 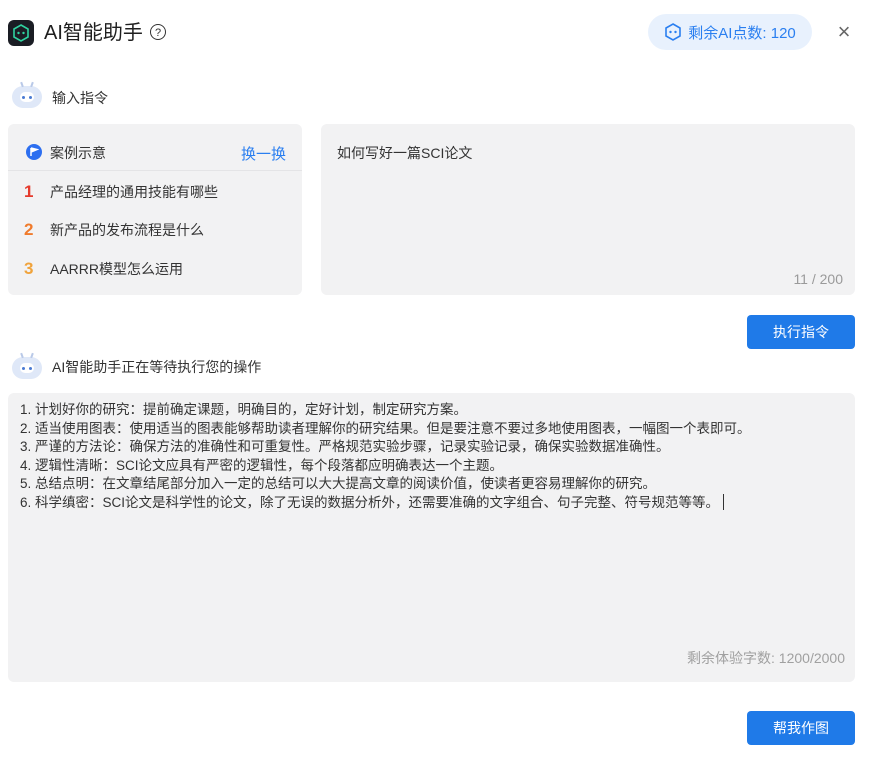 I want to click on output-status-label: AI智能助手正在等待执行您的操作, so click(x=157, y=367).